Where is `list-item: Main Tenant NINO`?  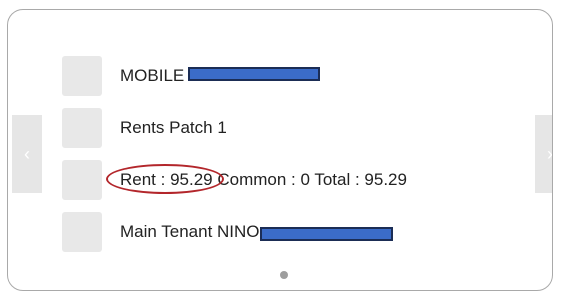 list-item: Main Tenant NINO is located at coordinates (227, 232).